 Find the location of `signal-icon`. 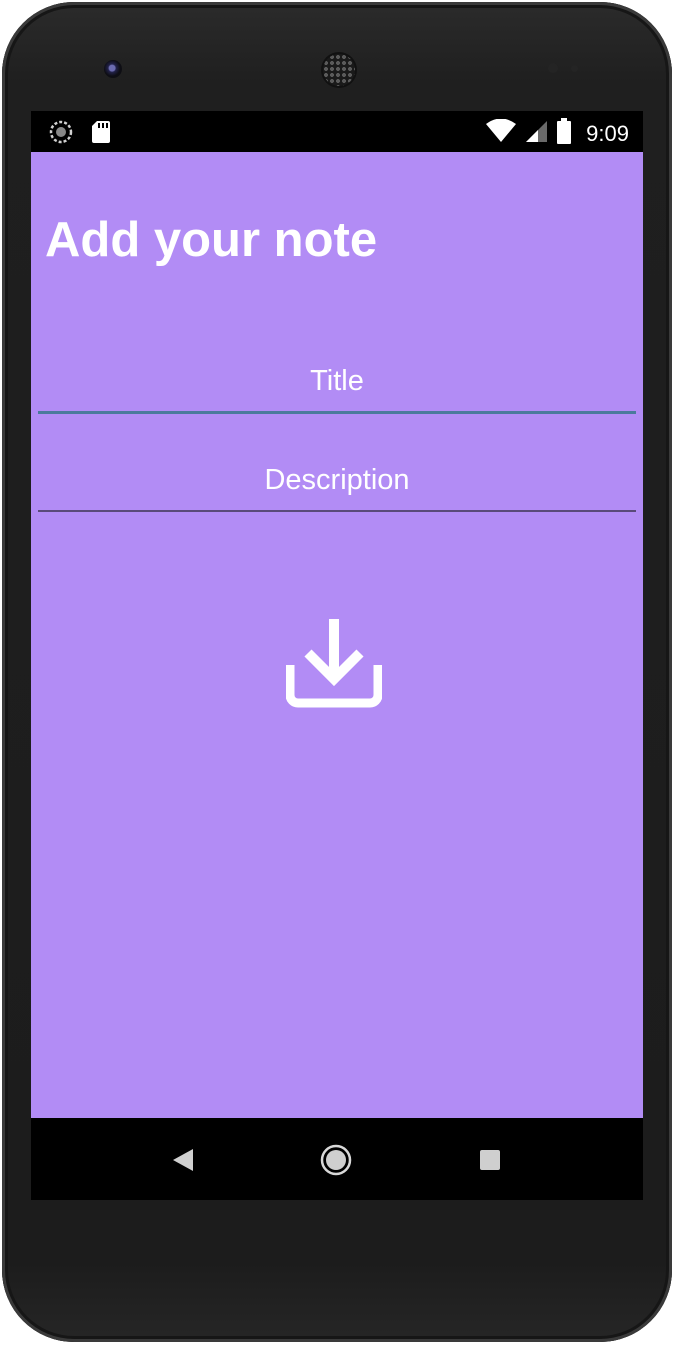

signal-icon is located at coordinates (536, 133).